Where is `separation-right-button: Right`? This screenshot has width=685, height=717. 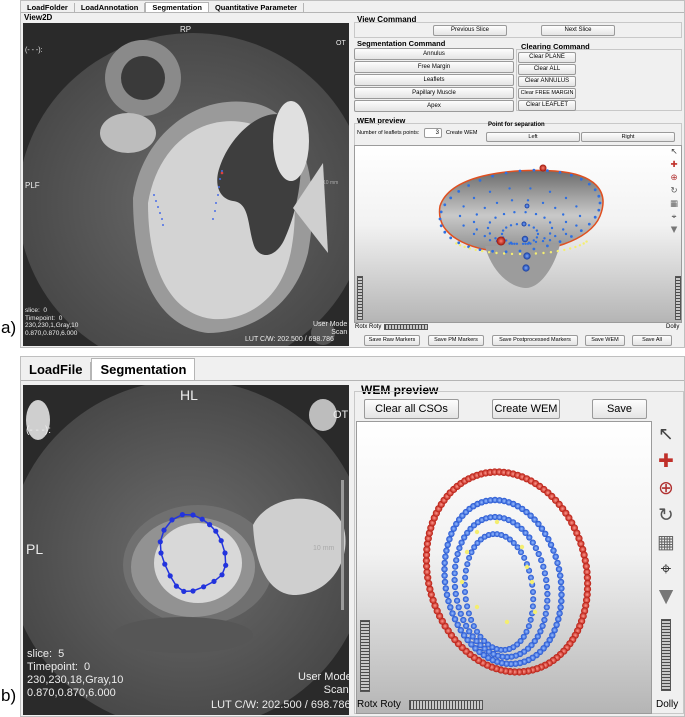 separation-right-button: Right is located at coordinates (628, 137).